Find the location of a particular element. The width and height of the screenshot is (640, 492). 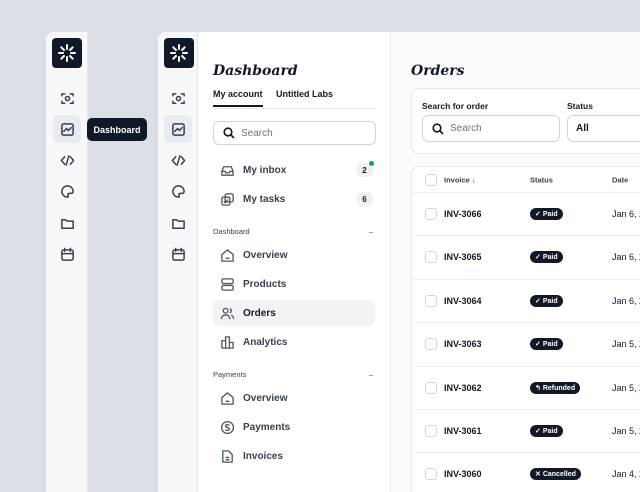

table-row: INV-3062 ↰ Refunded Jan 5, 2 is located at coordinates (526, 387).